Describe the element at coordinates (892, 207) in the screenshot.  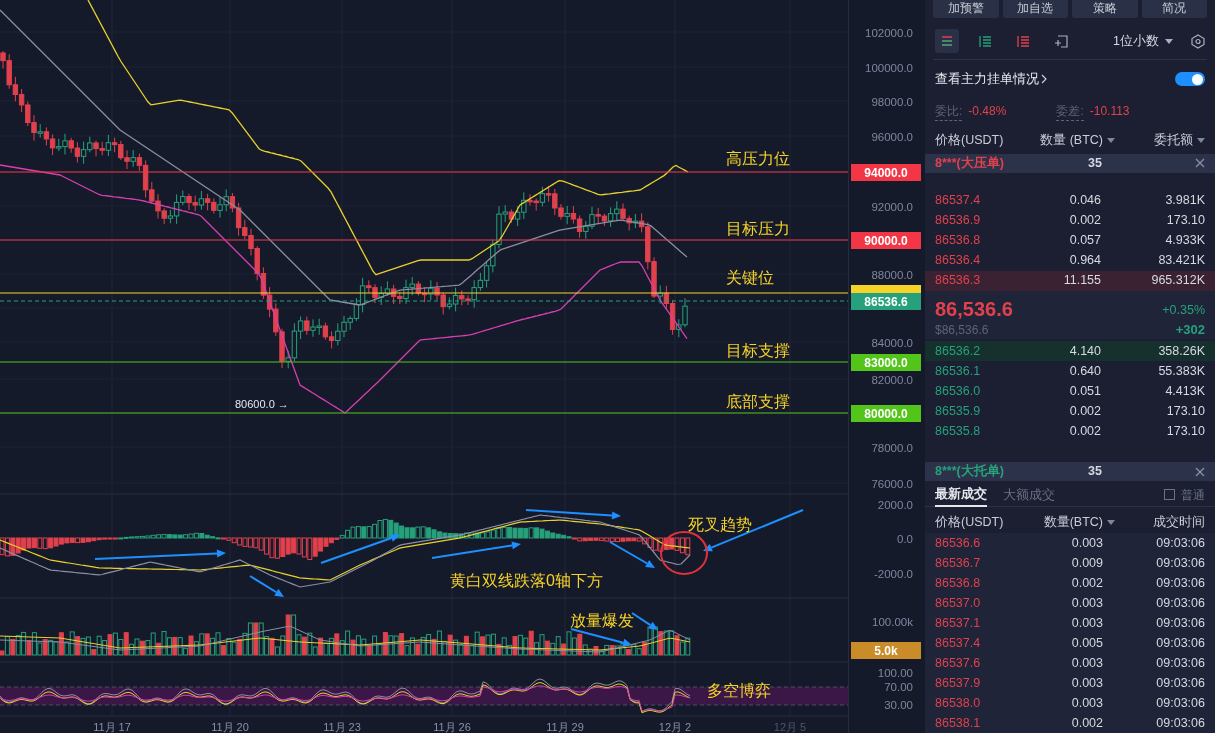
I see `axis-label: 92000.0` at that location.